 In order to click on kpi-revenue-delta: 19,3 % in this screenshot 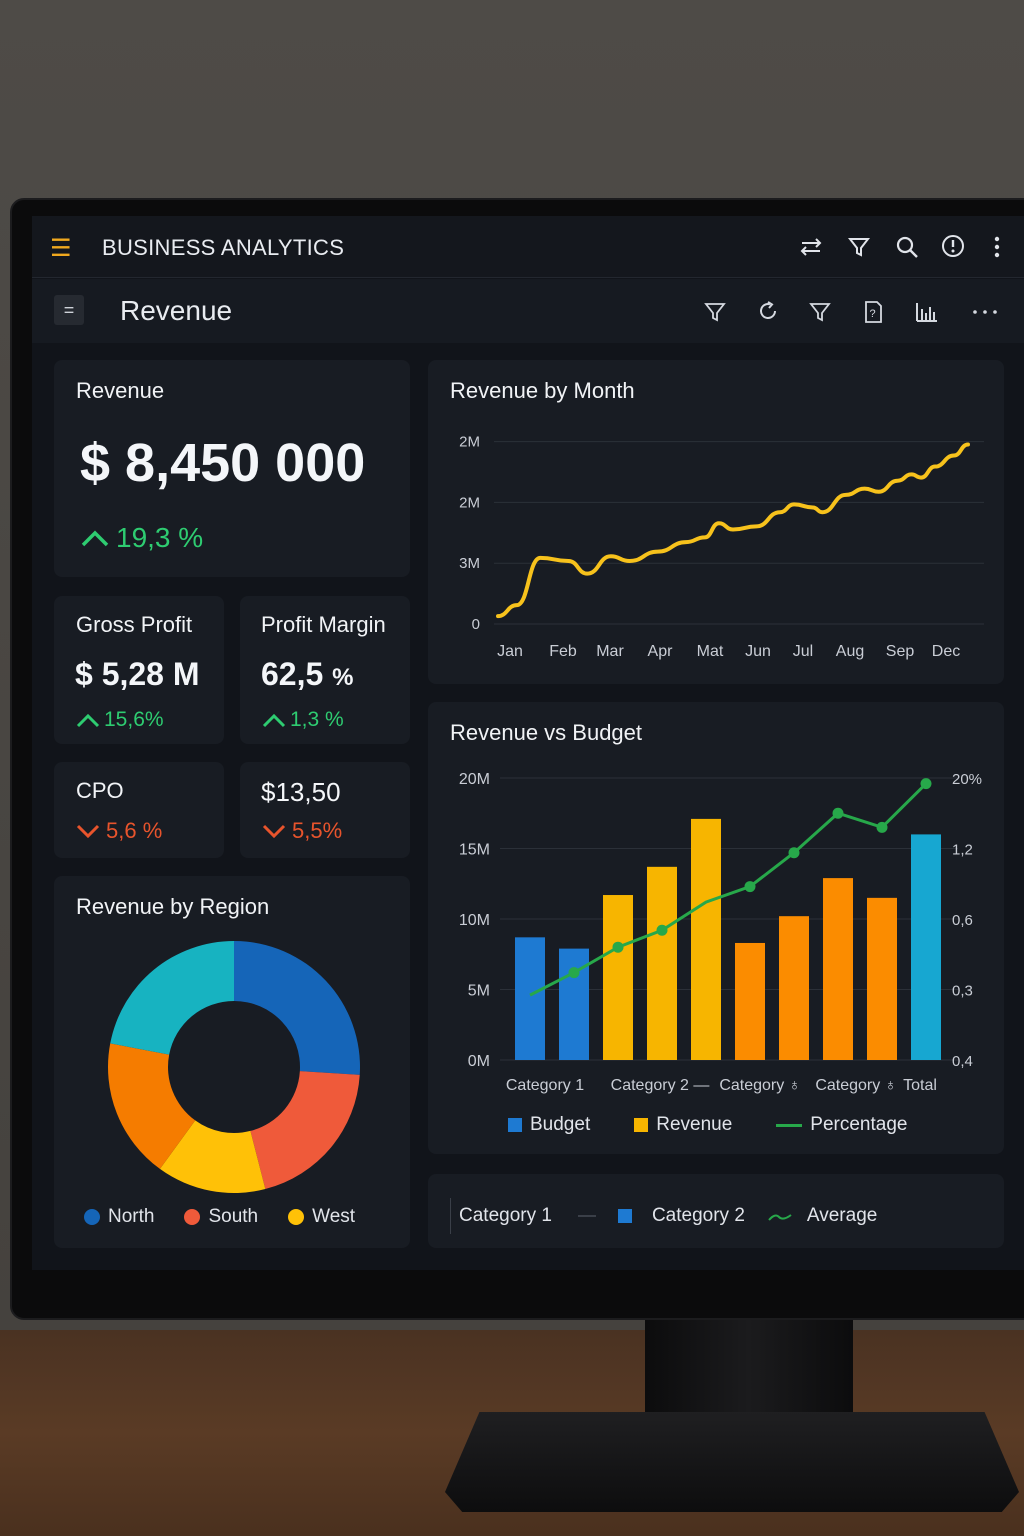, I will do `click(141, 538)`.